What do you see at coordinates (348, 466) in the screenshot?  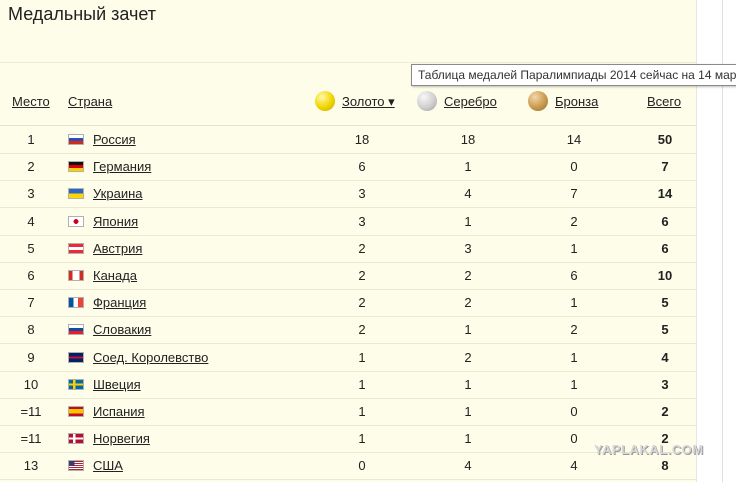 I see `table-row: 13 США 0 4 4 8` at bounding box center [348, 466].